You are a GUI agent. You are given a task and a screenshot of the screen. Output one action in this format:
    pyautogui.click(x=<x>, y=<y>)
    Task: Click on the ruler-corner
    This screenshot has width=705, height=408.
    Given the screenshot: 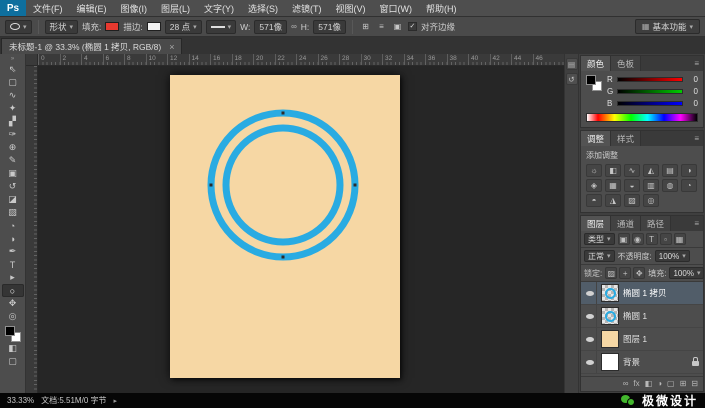 What is the action you would take?
    pyautogui.click(x=32, y=60)
    